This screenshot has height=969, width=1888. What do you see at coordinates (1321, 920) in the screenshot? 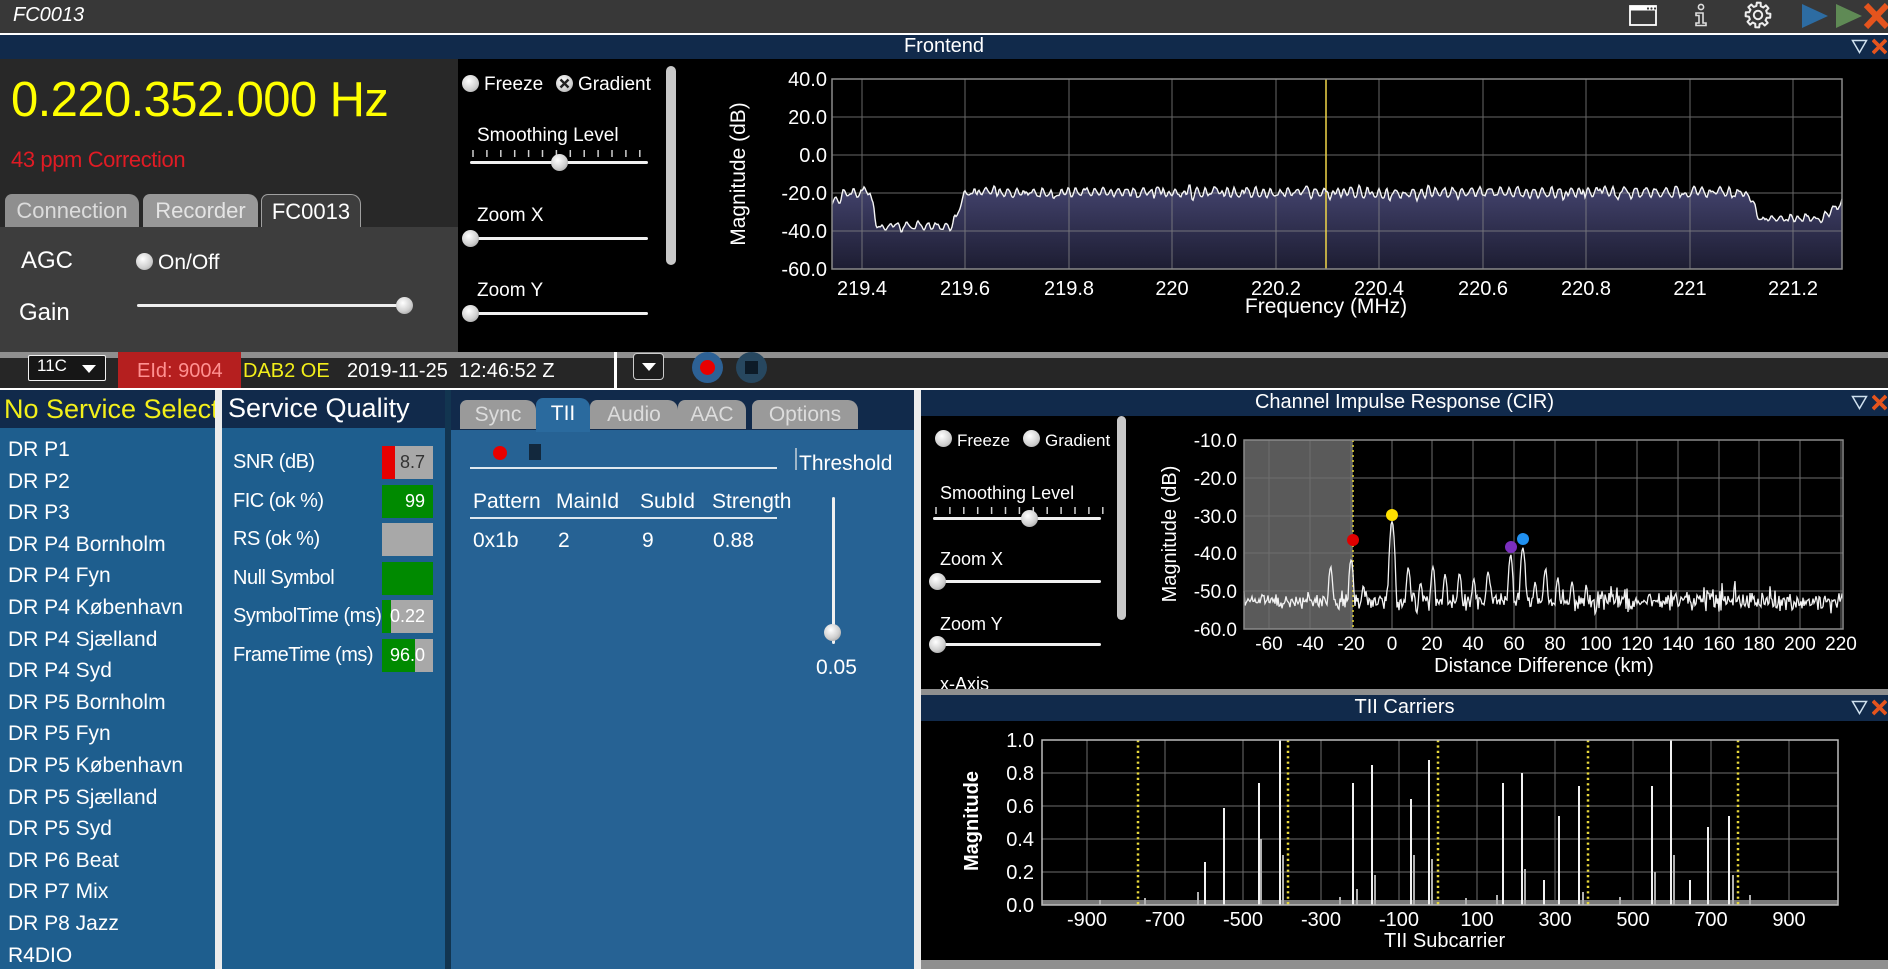
I see `svg-text: -300` at bounding box center [1321, 920].